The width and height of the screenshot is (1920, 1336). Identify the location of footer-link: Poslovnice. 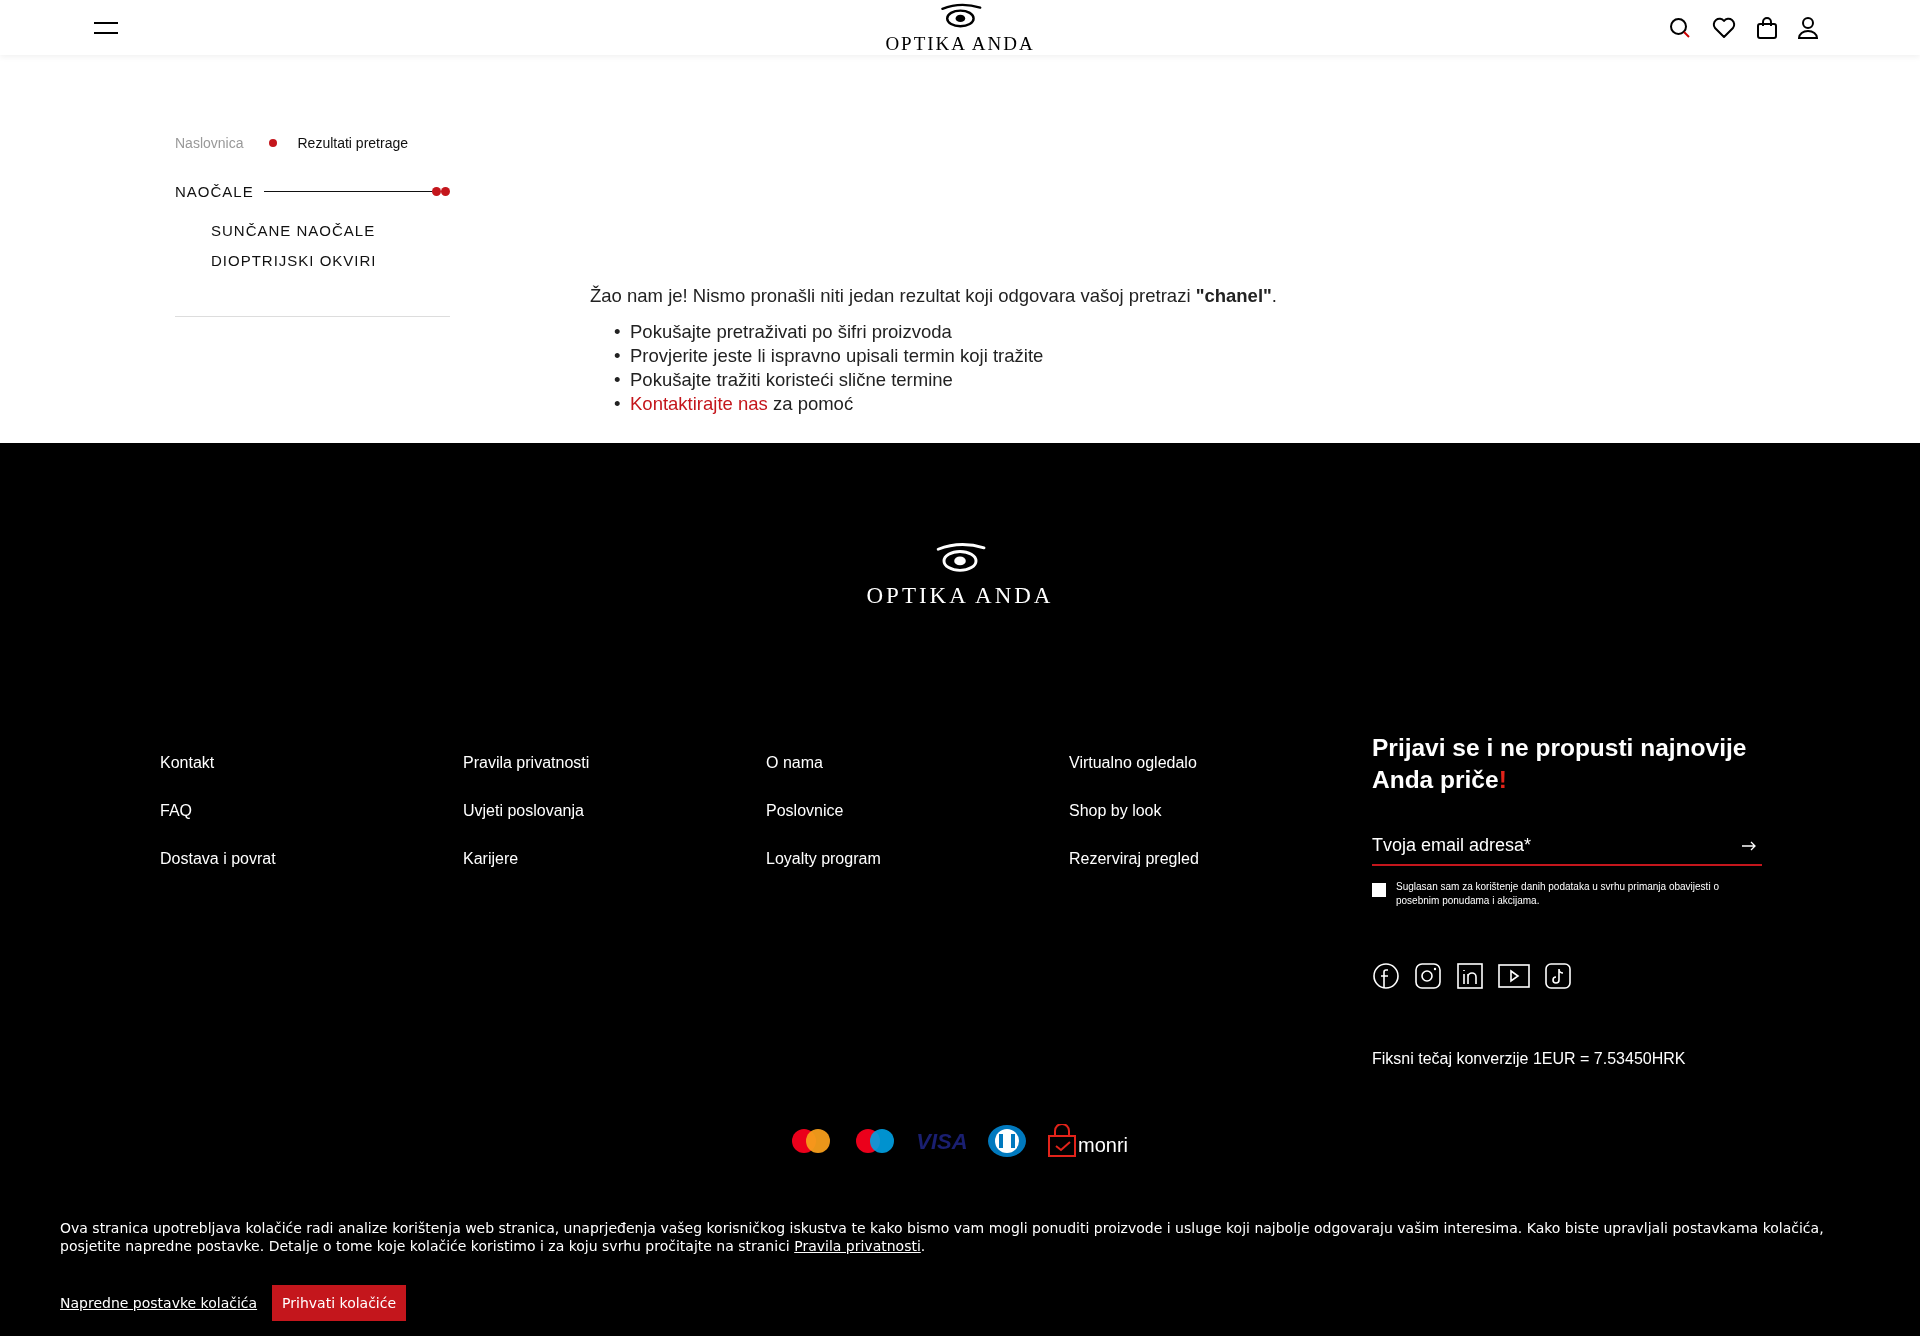
(917, 810).